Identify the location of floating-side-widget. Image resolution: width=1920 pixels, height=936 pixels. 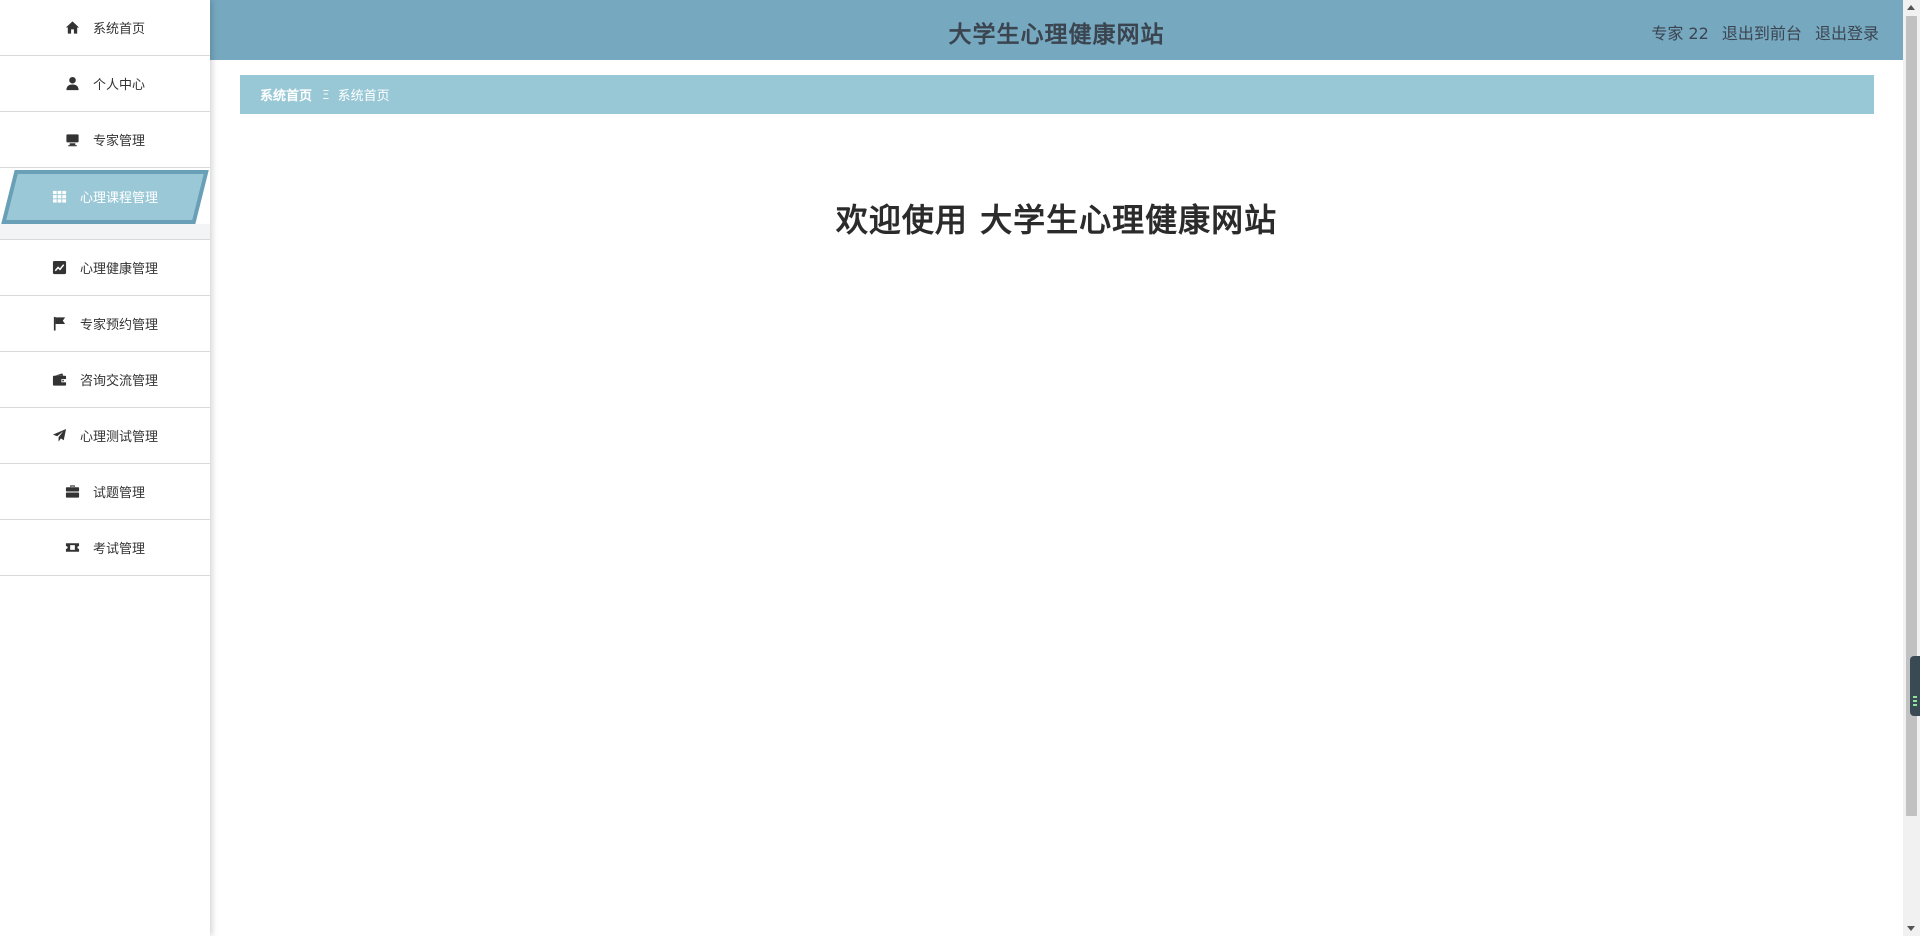
(1915, 686).